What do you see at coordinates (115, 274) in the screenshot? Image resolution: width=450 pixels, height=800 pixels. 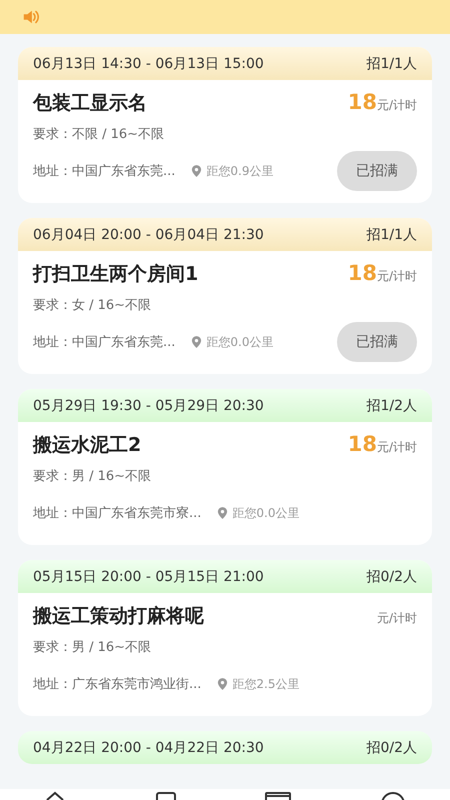 I see `job-title: 打扫卫生两个房间1` at bounding box center [115, 274].